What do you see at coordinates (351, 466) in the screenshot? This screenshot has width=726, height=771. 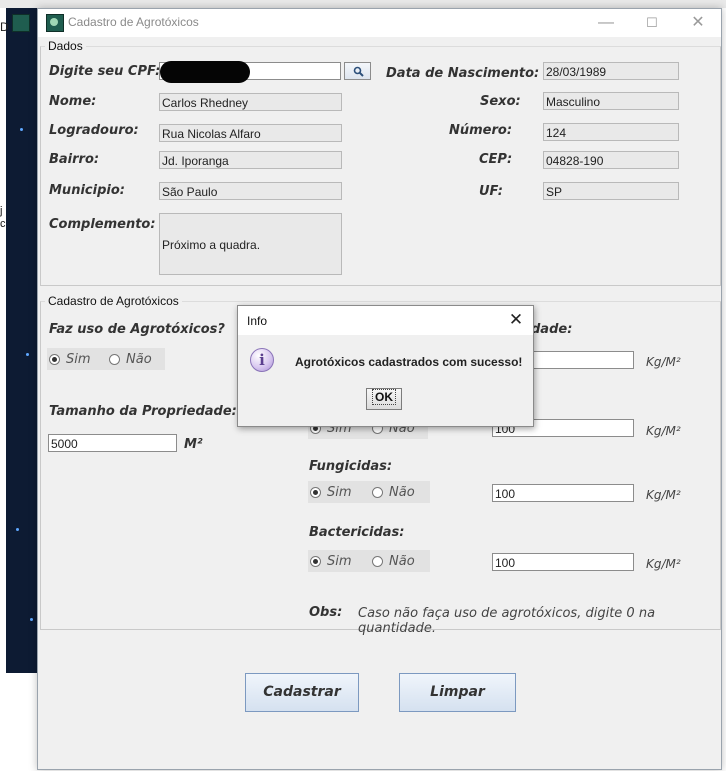 I see `fungicidas-label: Fungicidas:` at bounding box center [351, 466].